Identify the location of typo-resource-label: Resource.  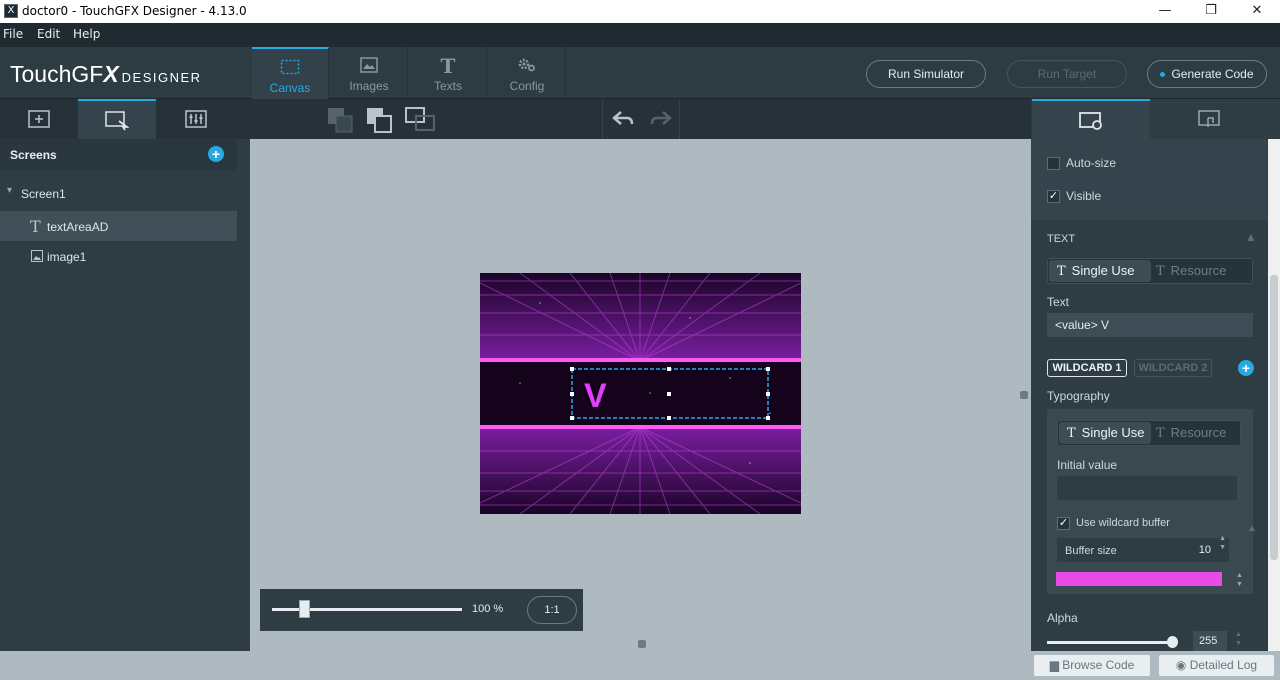
(1198, 432).